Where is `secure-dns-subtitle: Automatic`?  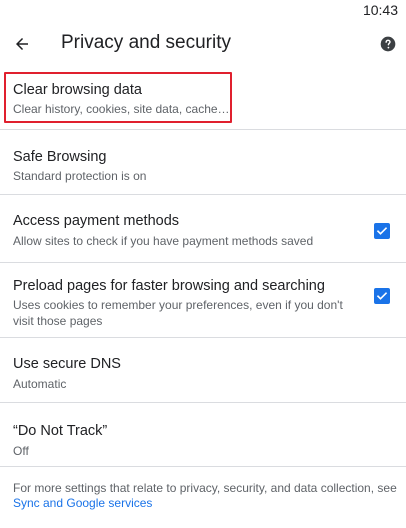 secure-dns-subtitle: Automatic is located at coordinates (40, 384).